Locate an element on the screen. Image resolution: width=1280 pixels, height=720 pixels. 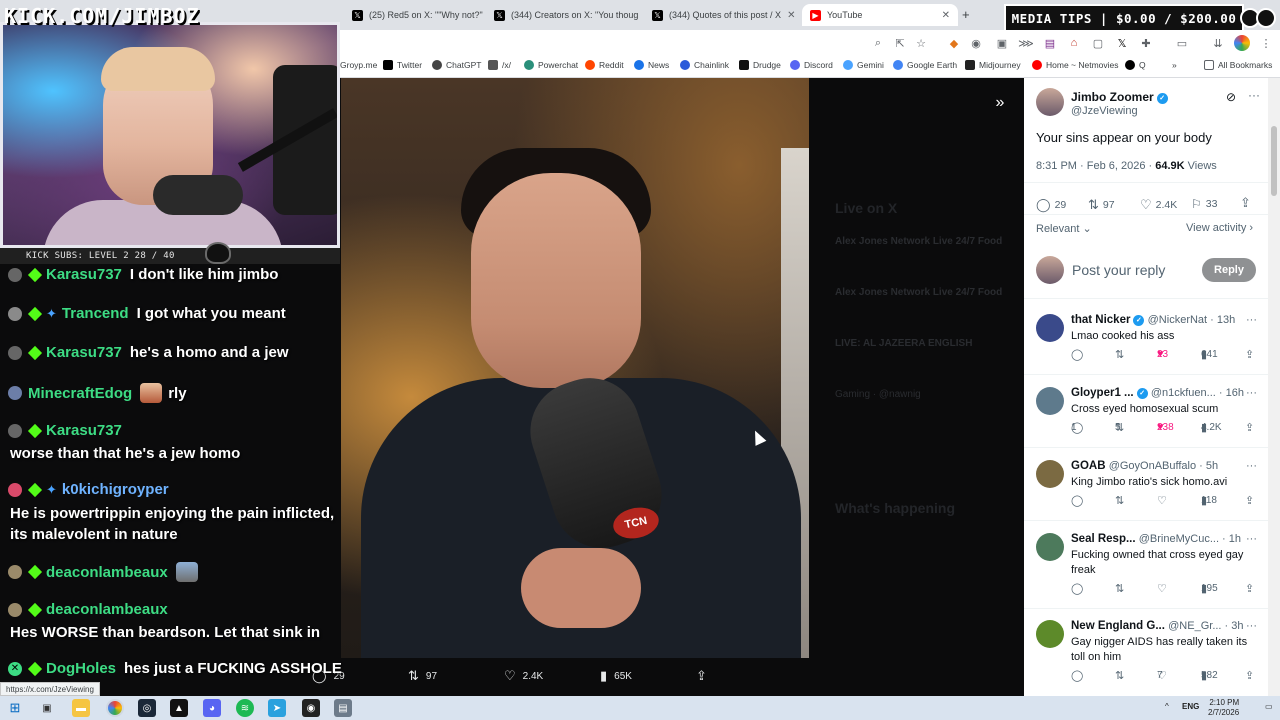
app-icon: ▤ is located at coordinates (343, 708).